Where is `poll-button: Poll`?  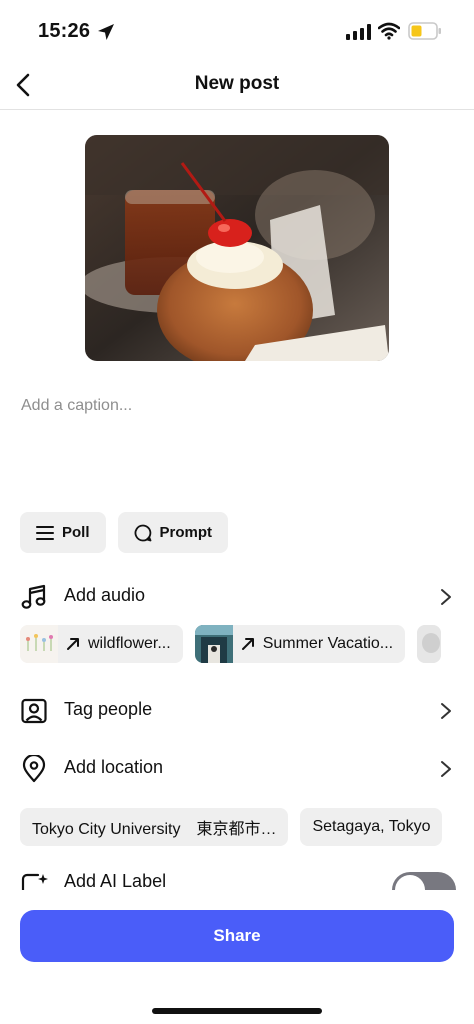 poll-button: Poll is located at coordinates (63, 532).